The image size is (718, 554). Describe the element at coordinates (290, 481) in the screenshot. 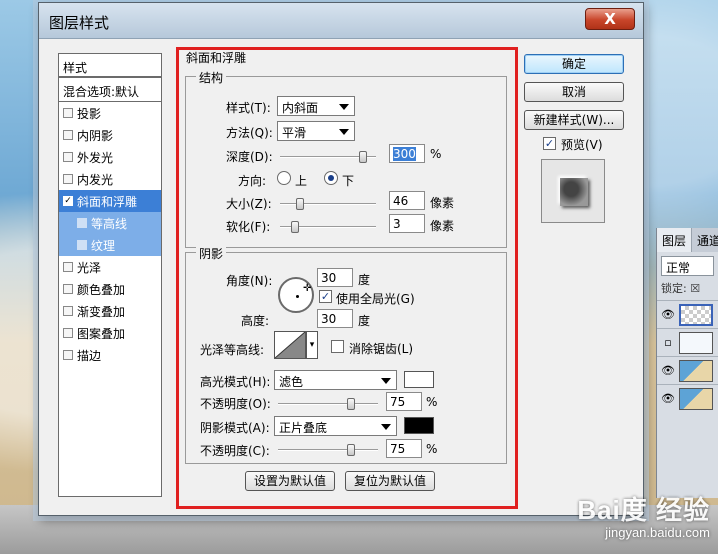

I see `make-default-button: 设置为默认值` at that location.